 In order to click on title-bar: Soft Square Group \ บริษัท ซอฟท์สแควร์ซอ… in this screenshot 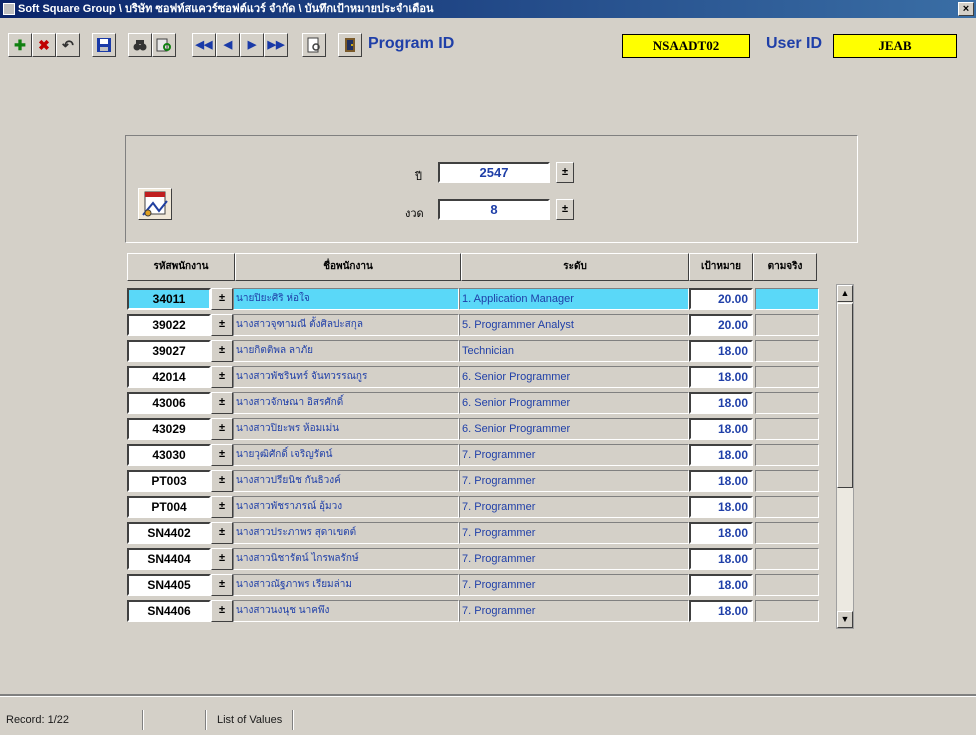, I will do `click(488, 9)`.